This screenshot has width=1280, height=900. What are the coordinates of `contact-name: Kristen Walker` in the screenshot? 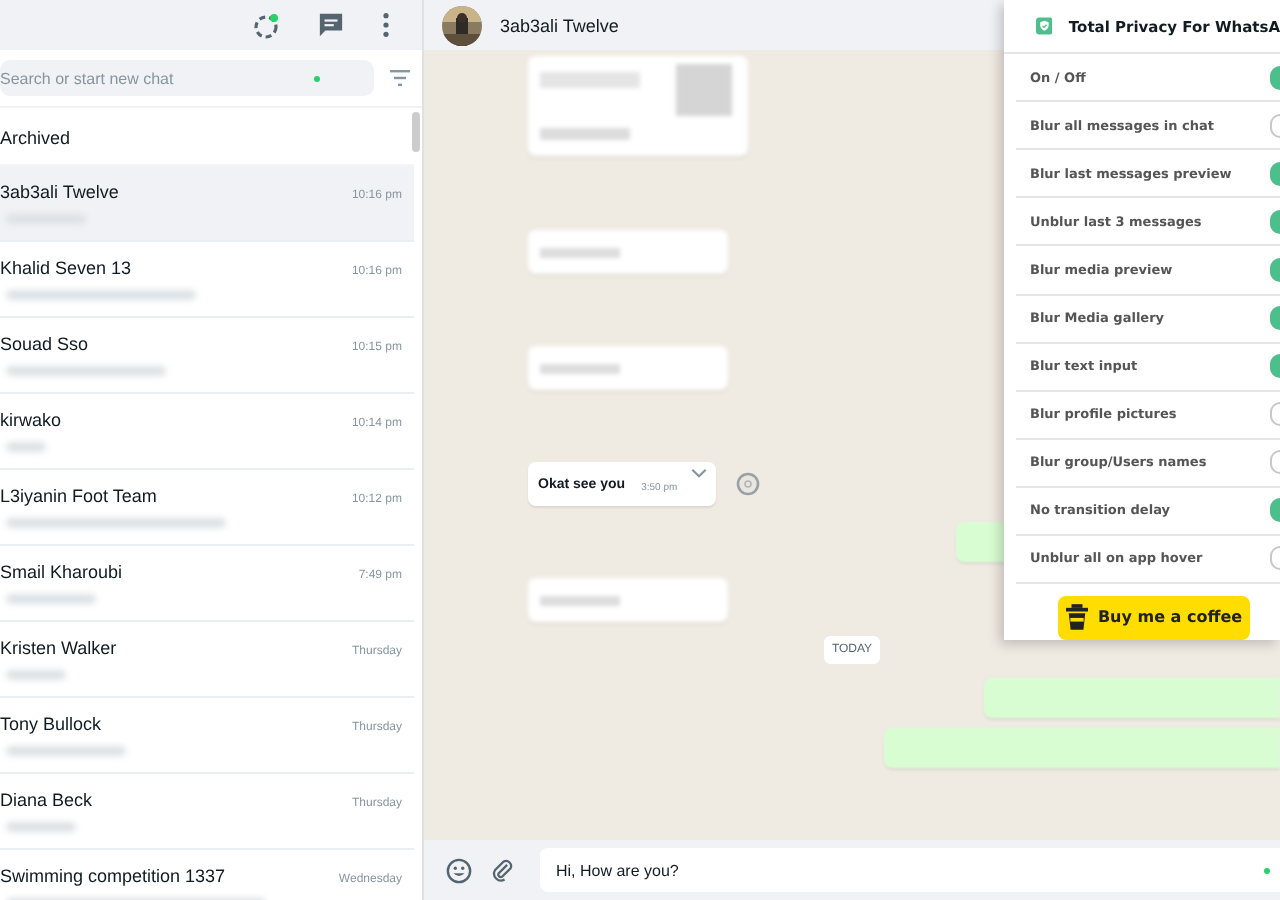 It's located at (58, 648).